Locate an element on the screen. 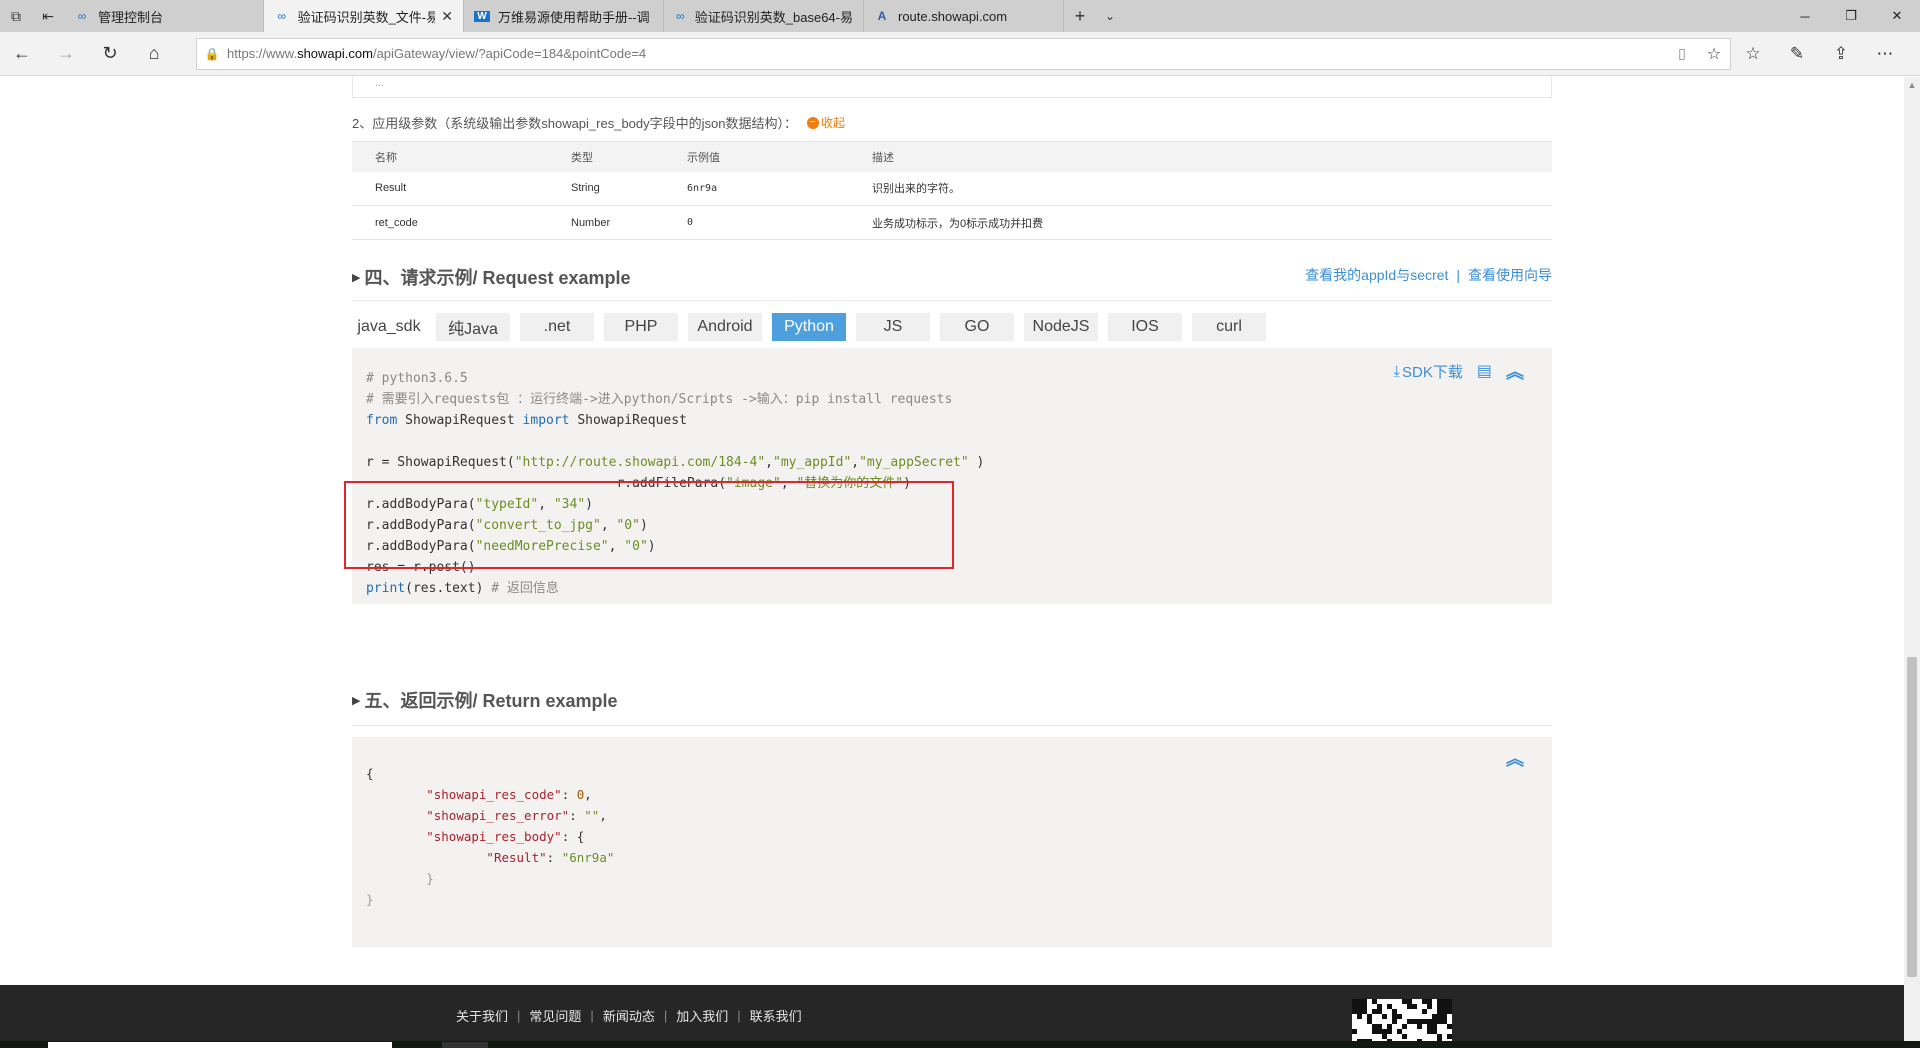  footer-link-news: 新闻动态 is located at coordinates (629, 1015).